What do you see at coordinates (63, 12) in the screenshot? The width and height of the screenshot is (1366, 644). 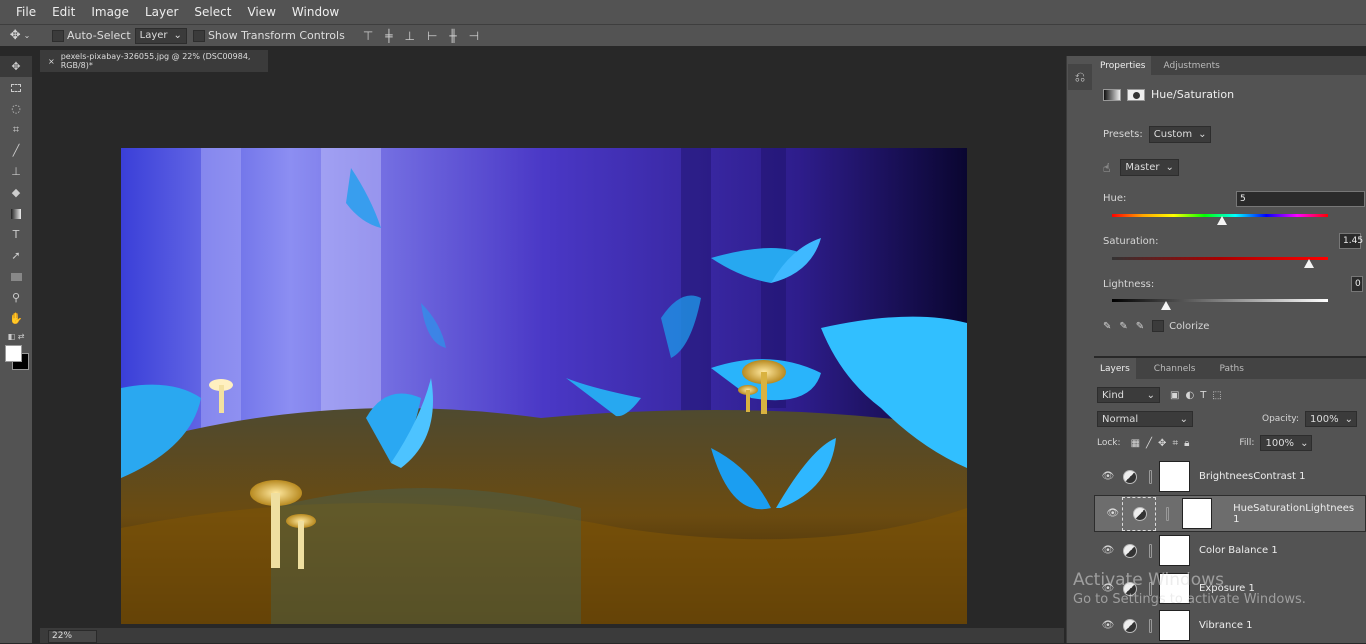 I see `menu-edit: Edit` at bounding box center [63, 12].